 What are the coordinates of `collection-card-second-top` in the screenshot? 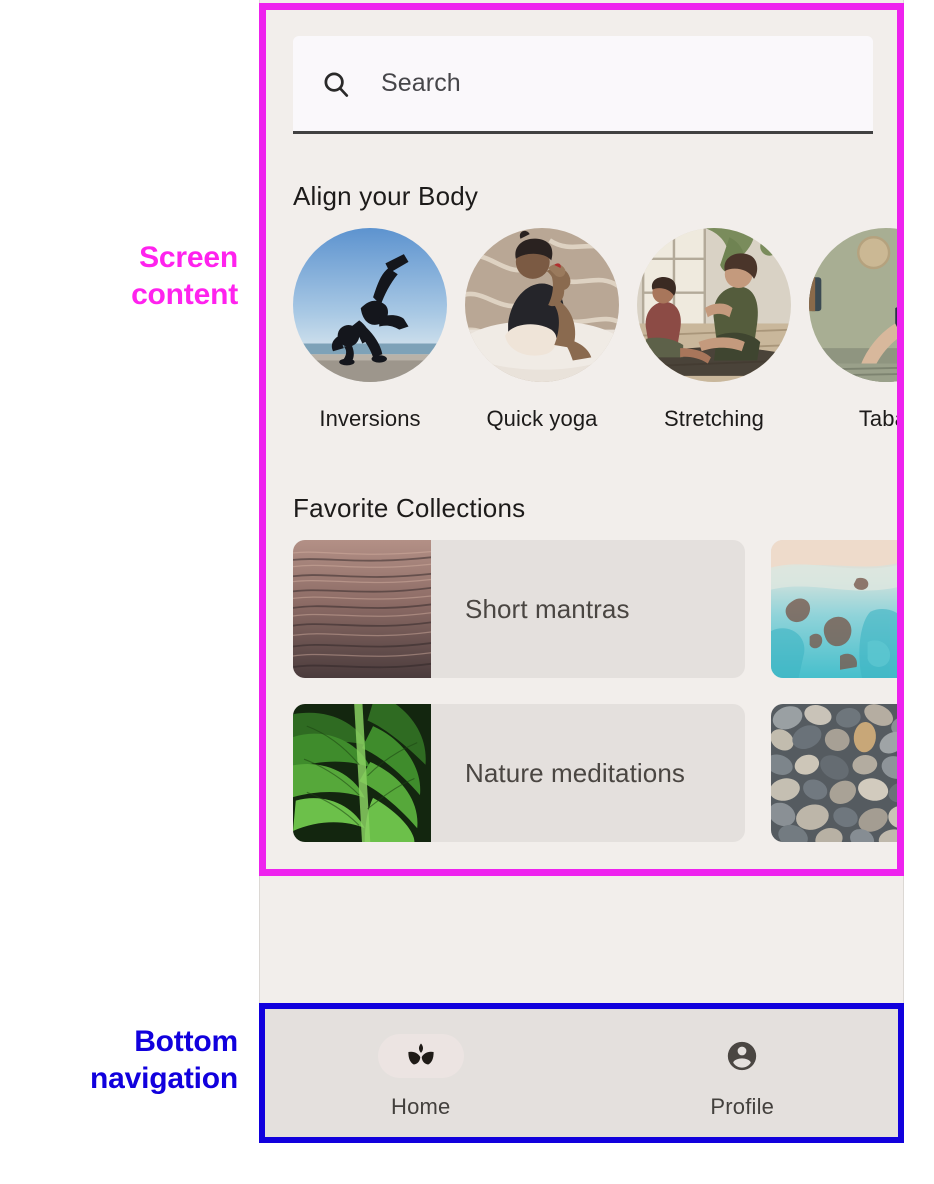 It's located at (837, 609).